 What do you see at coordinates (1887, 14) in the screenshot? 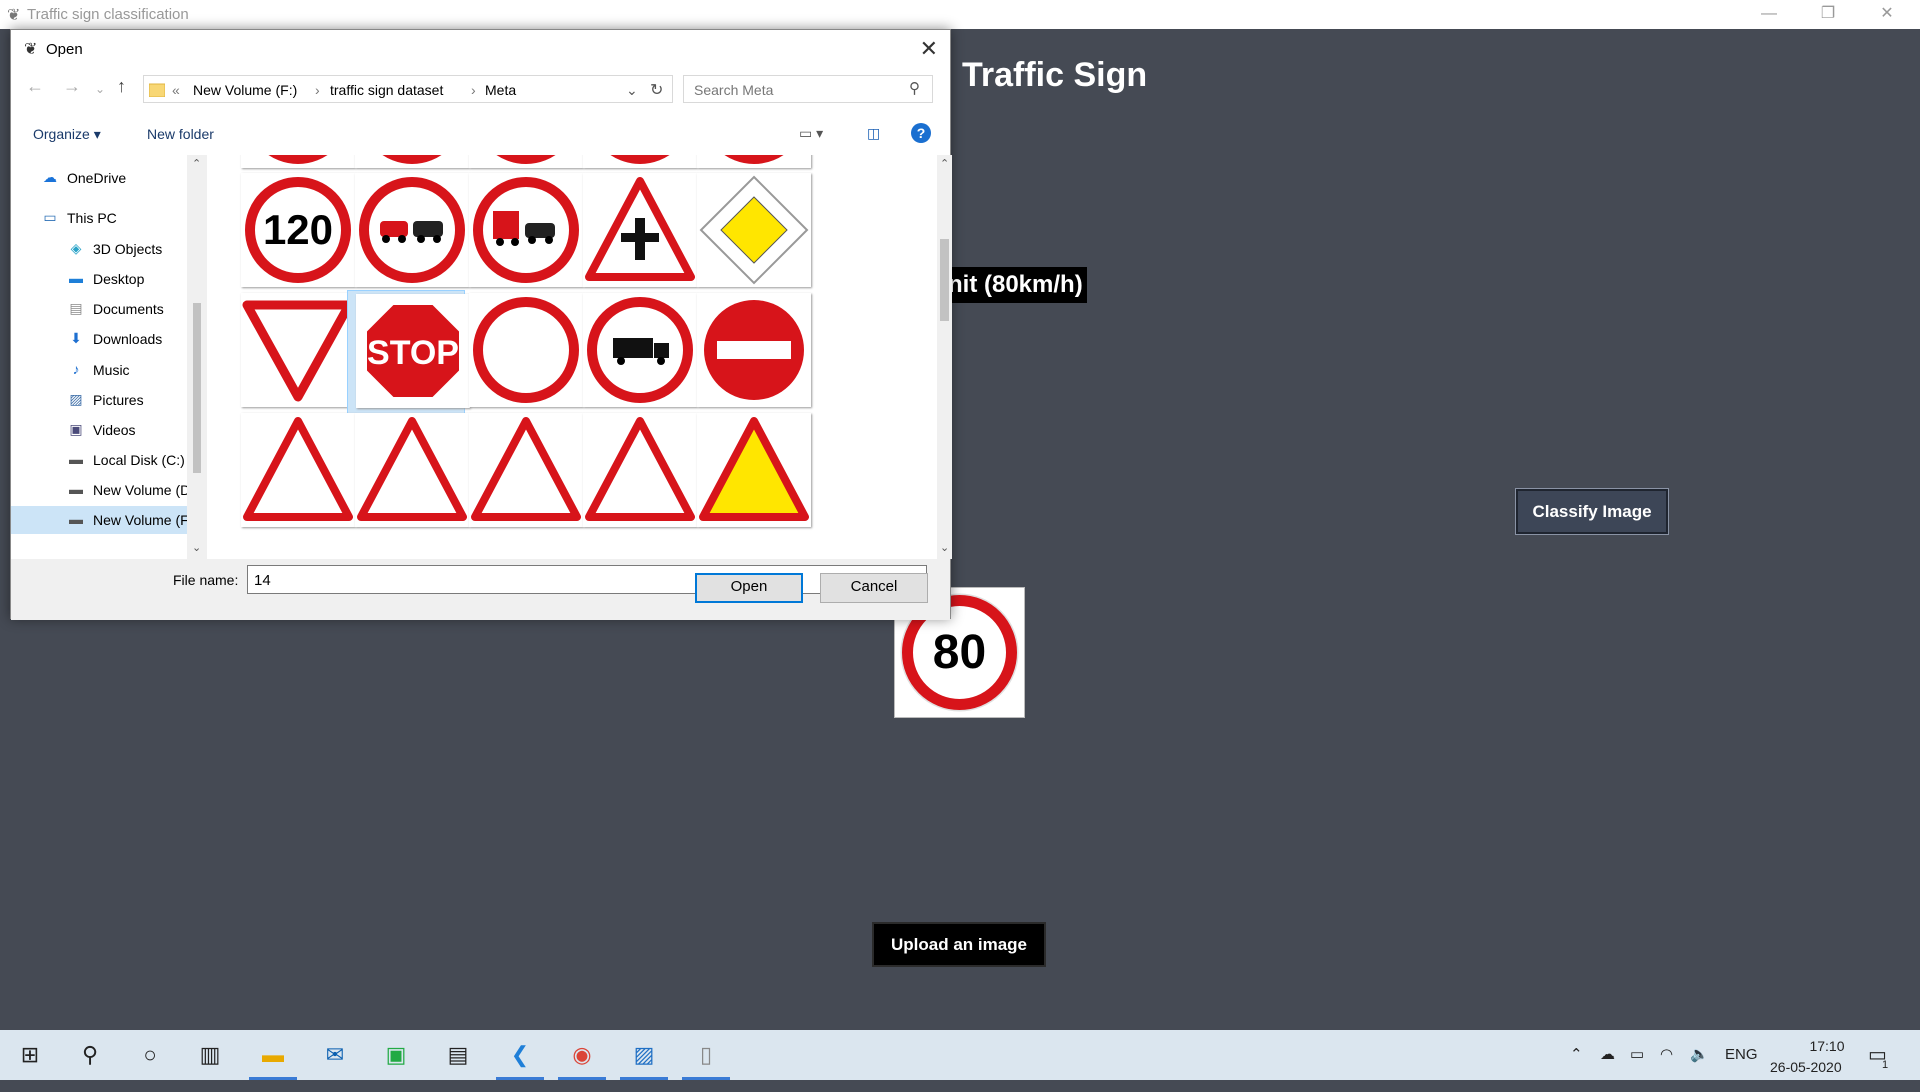
I see `close-button: ✕` at bounding box center [1887, 14].